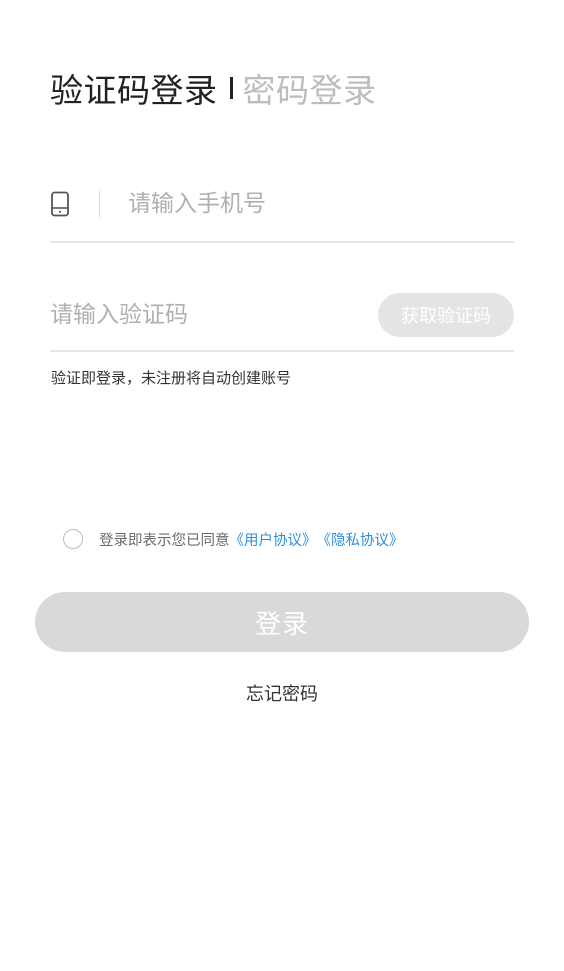 The height and width of the screenshot is (971, 564). I want to click on forgot-password-link: 忘记密码, so click(282, 693).